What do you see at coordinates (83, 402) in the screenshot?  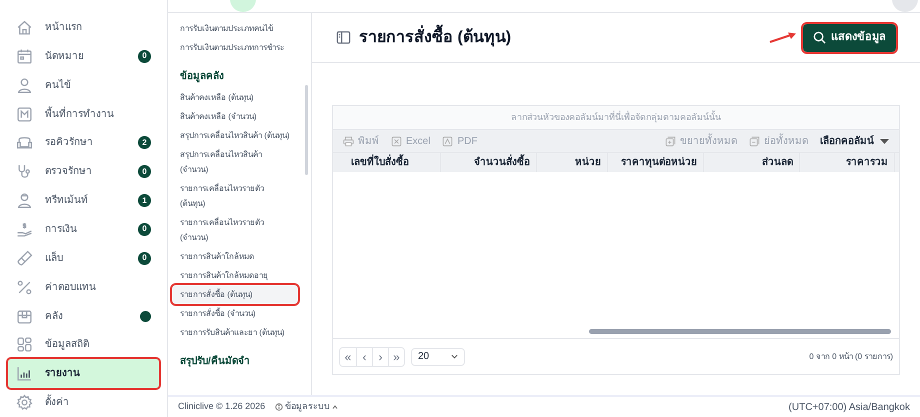 I see `sidebar-item: ตั้งค่า` at bounding box center [83, 402].